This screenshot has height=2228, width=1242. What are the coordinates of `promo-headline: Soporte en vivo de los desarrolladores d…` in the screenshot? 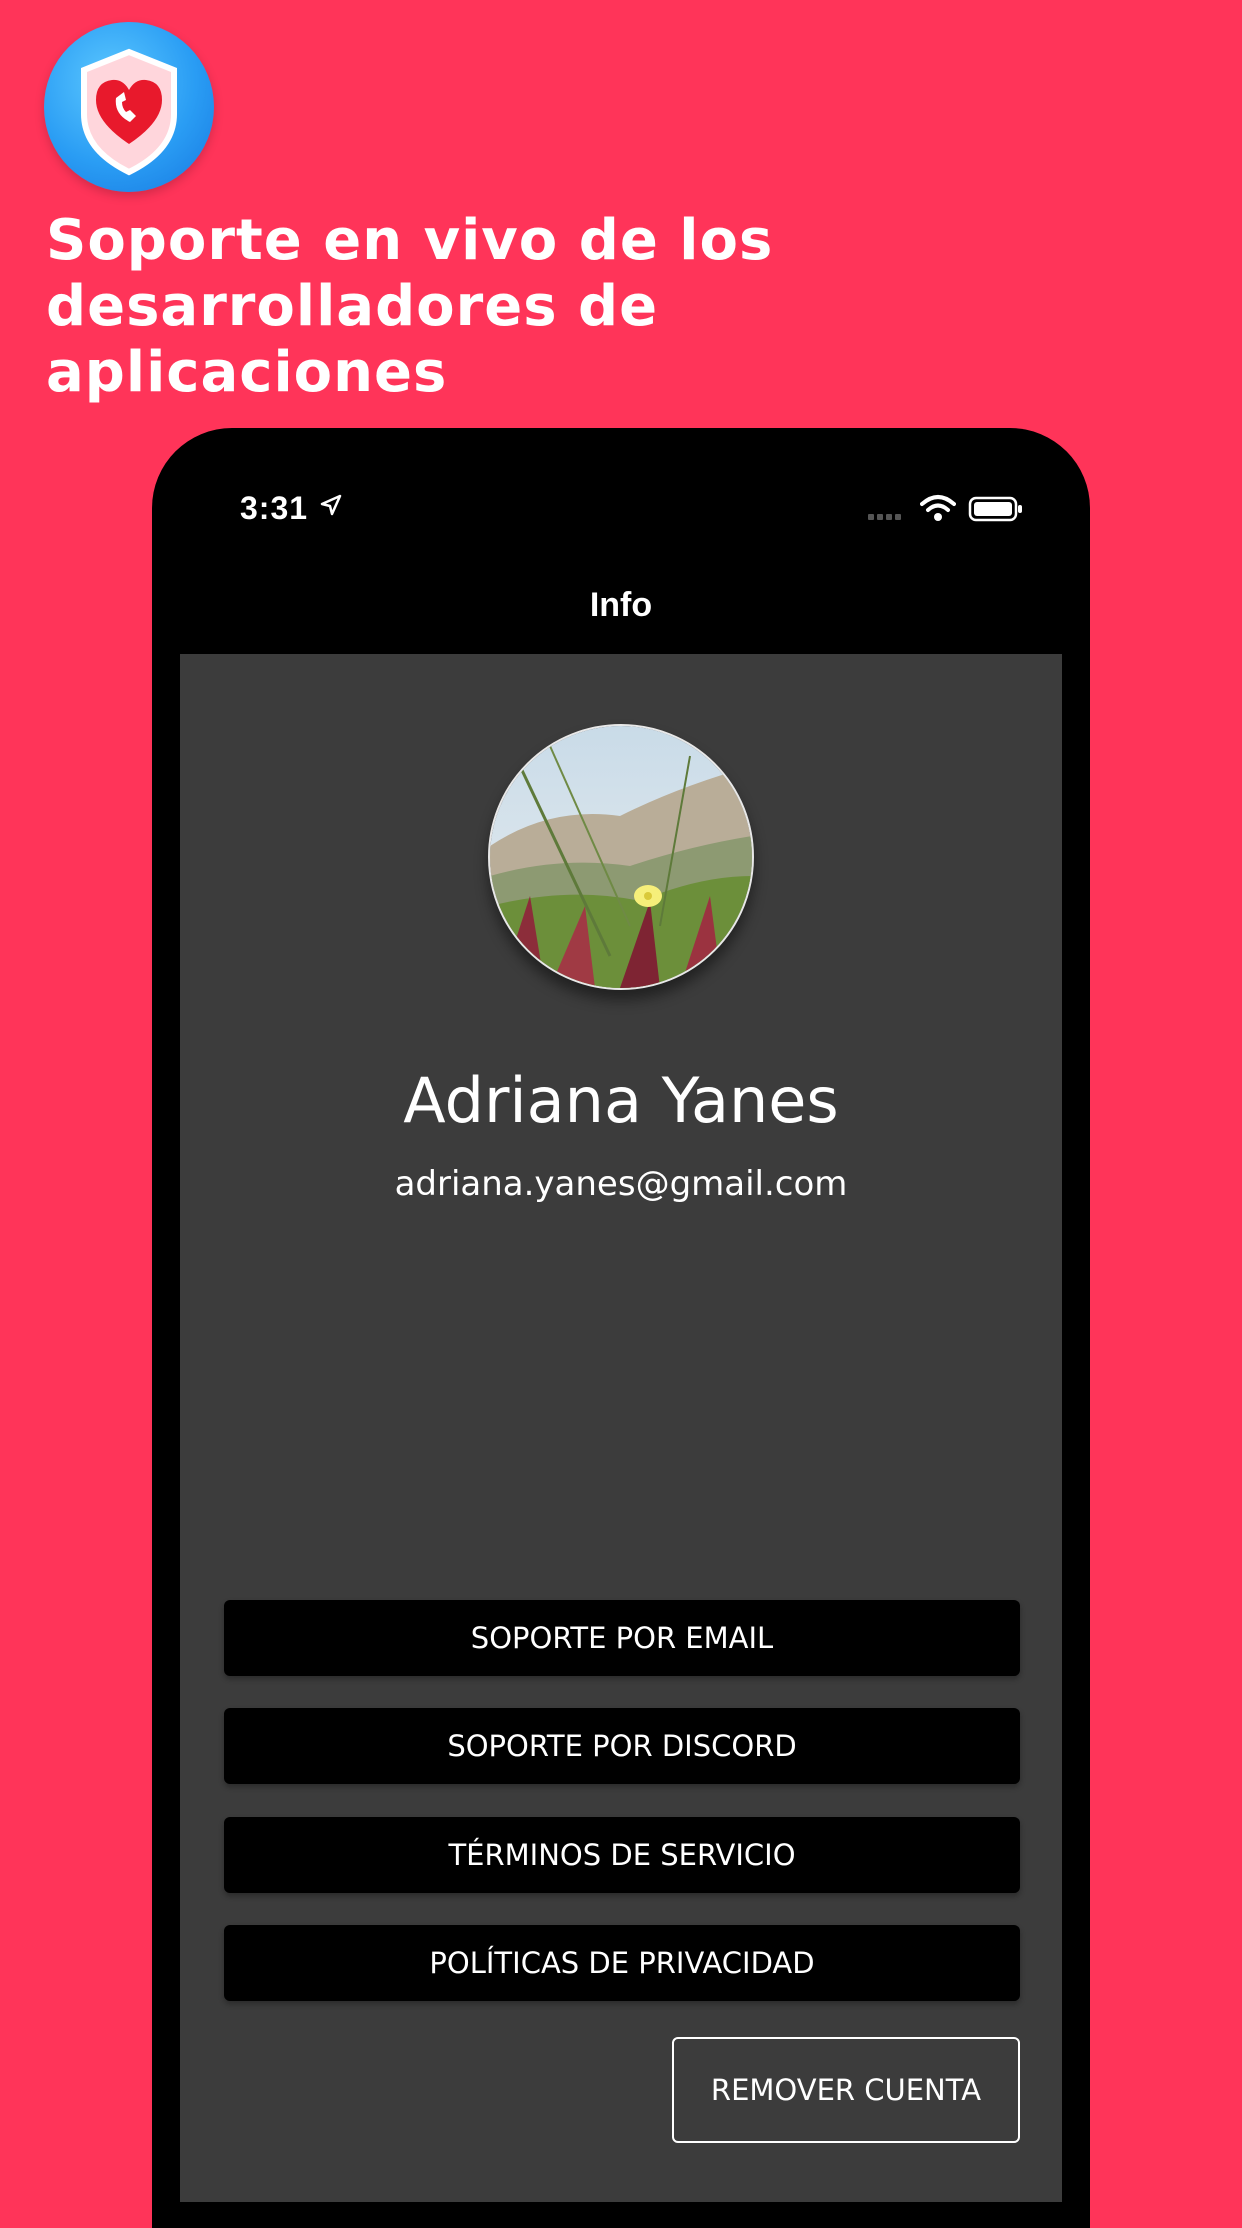 It's located at (496, 307).